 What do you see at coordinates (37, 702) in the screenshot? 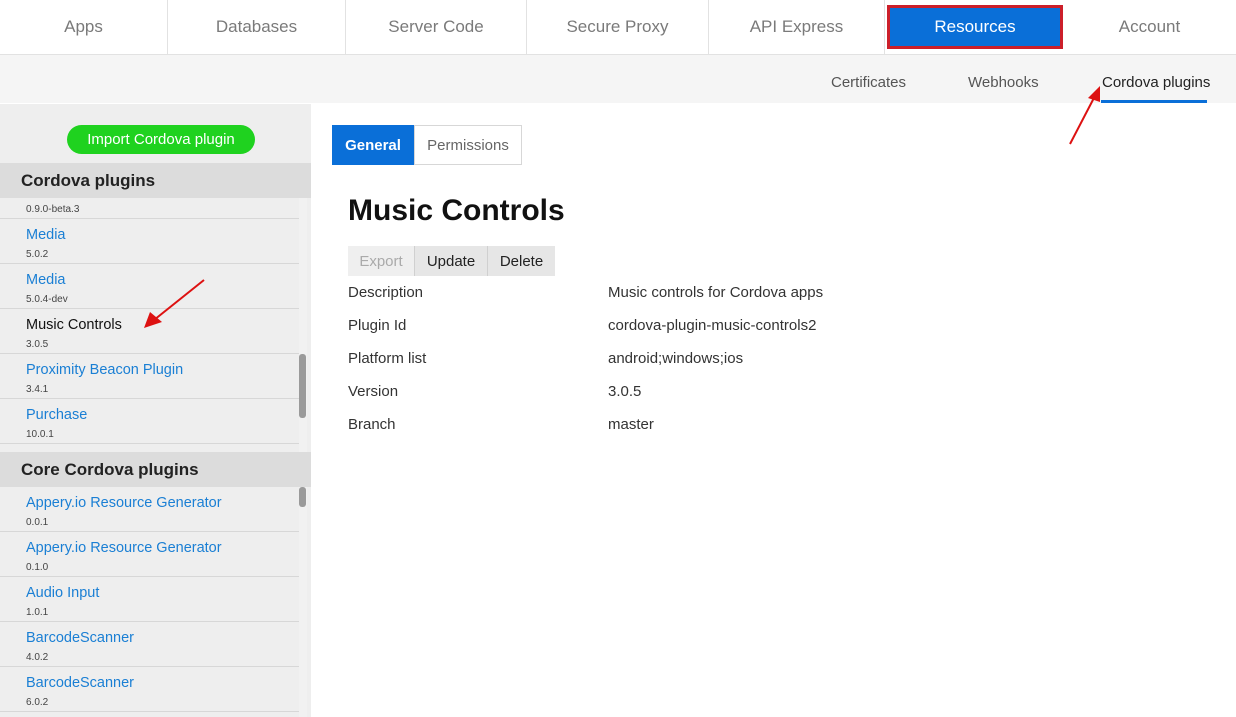
I see `plugin-version: 6.0.2` at bounding box center [37, 702].